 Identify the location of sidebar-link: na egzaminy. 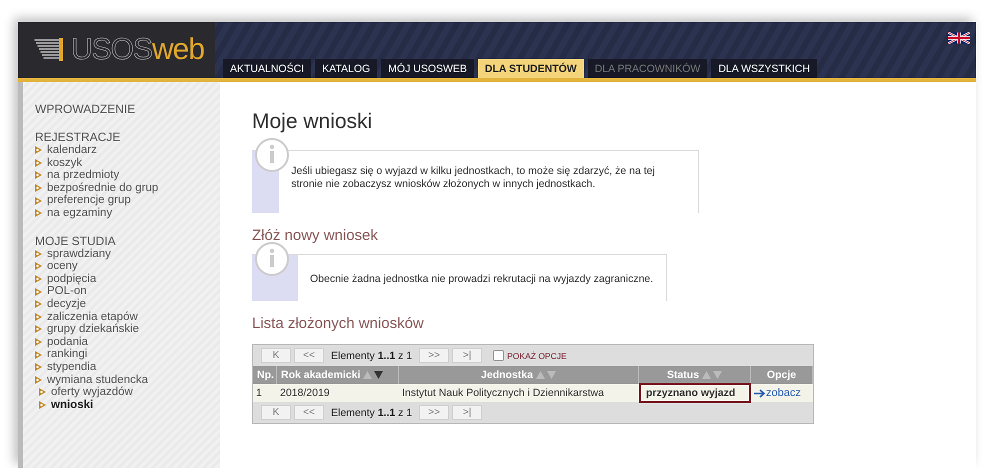
(127, 213).